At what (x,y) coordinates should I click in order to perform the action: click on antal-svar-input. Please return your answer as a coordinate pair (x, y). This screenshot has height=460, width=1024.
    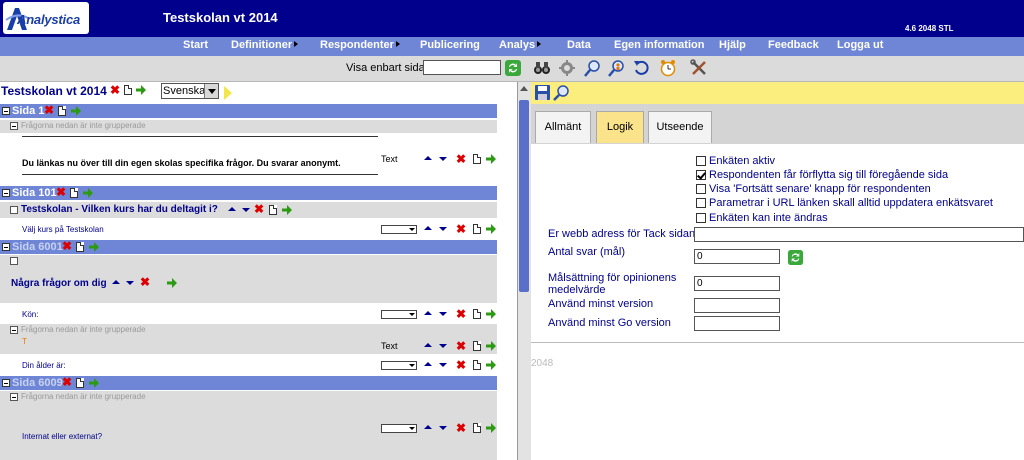
    Looking at the image, I should click on (737, 256).